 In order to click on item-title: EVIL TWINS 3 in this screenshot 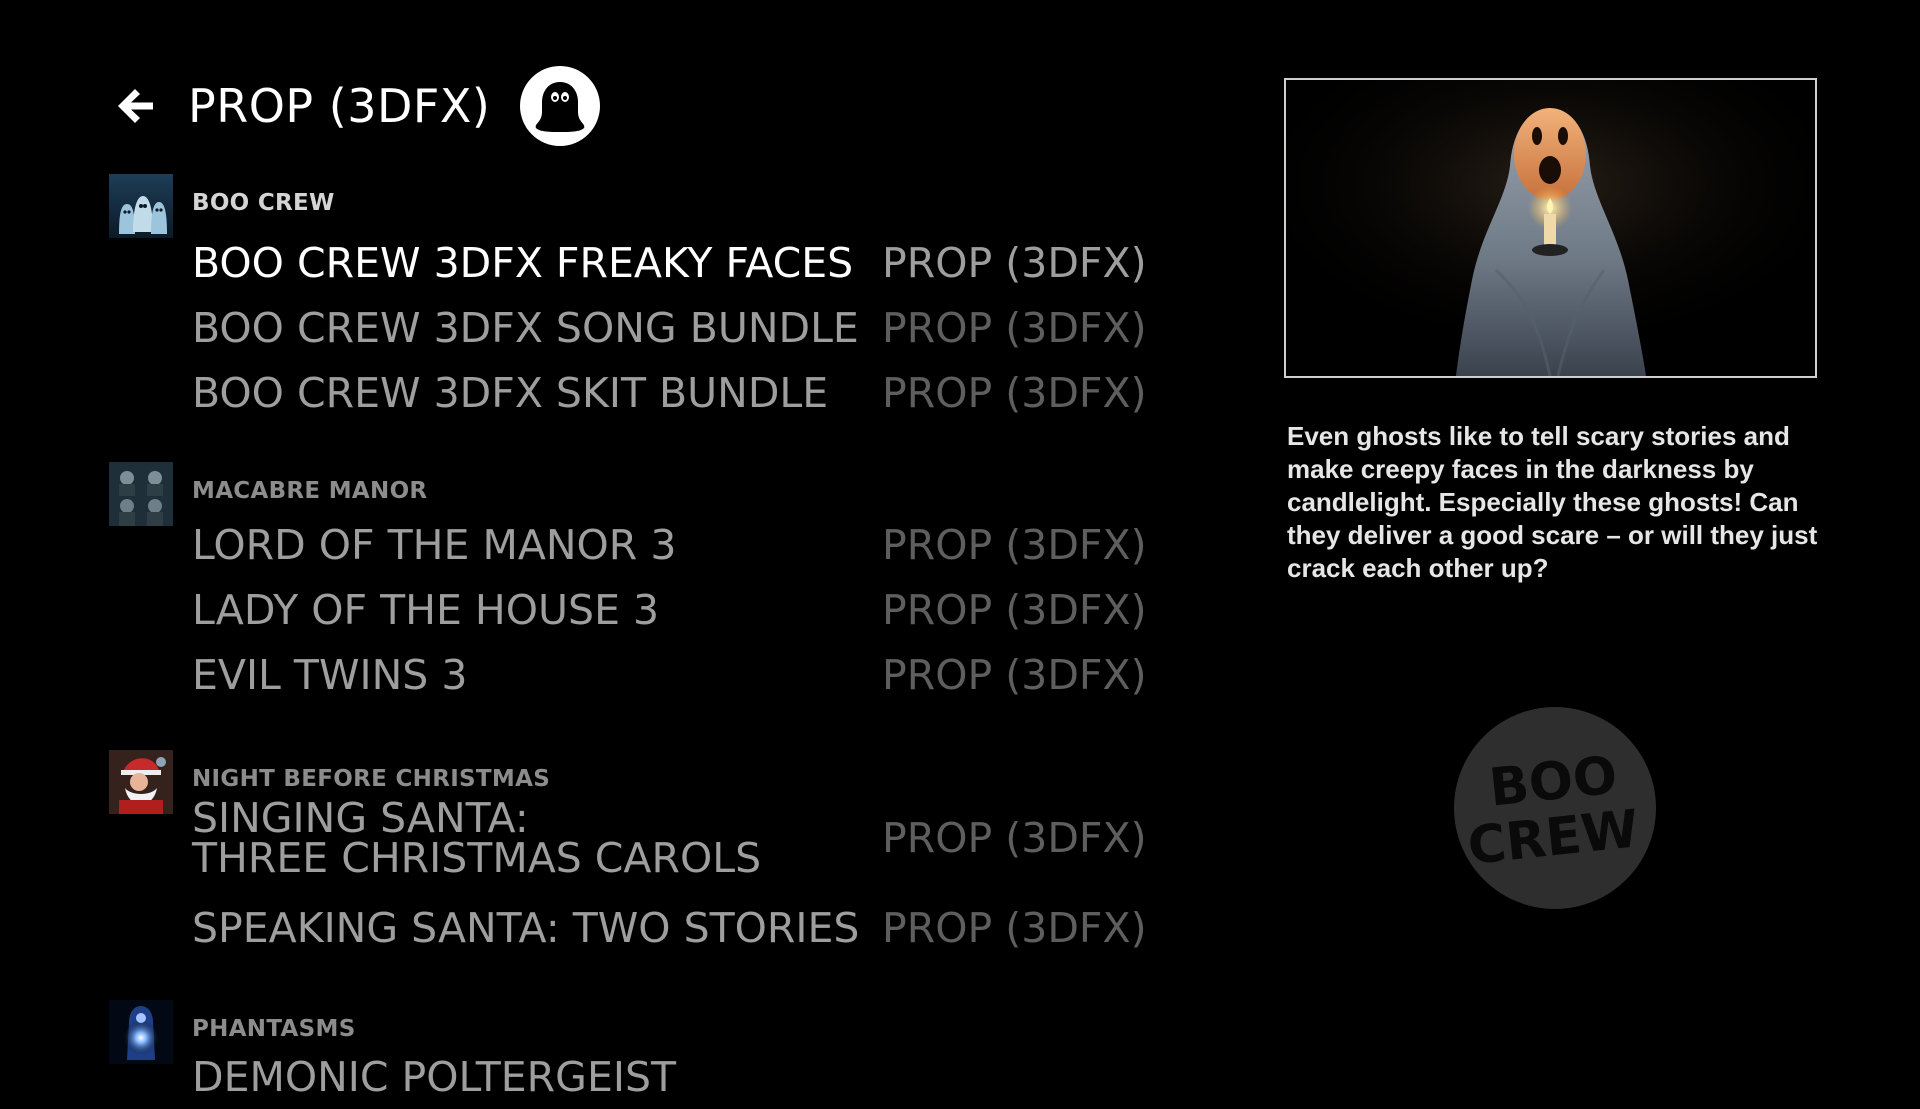, I will do `click(330, 674)`.